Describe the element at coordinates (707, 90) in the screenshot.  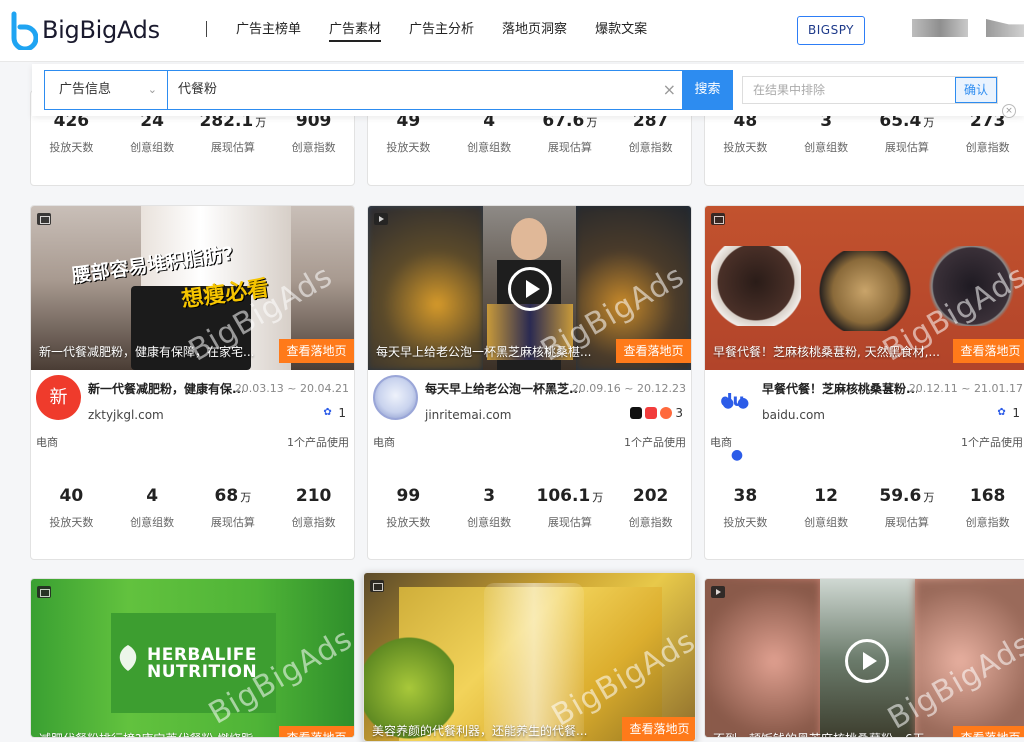
I see `search-button: 搜索` at that location.